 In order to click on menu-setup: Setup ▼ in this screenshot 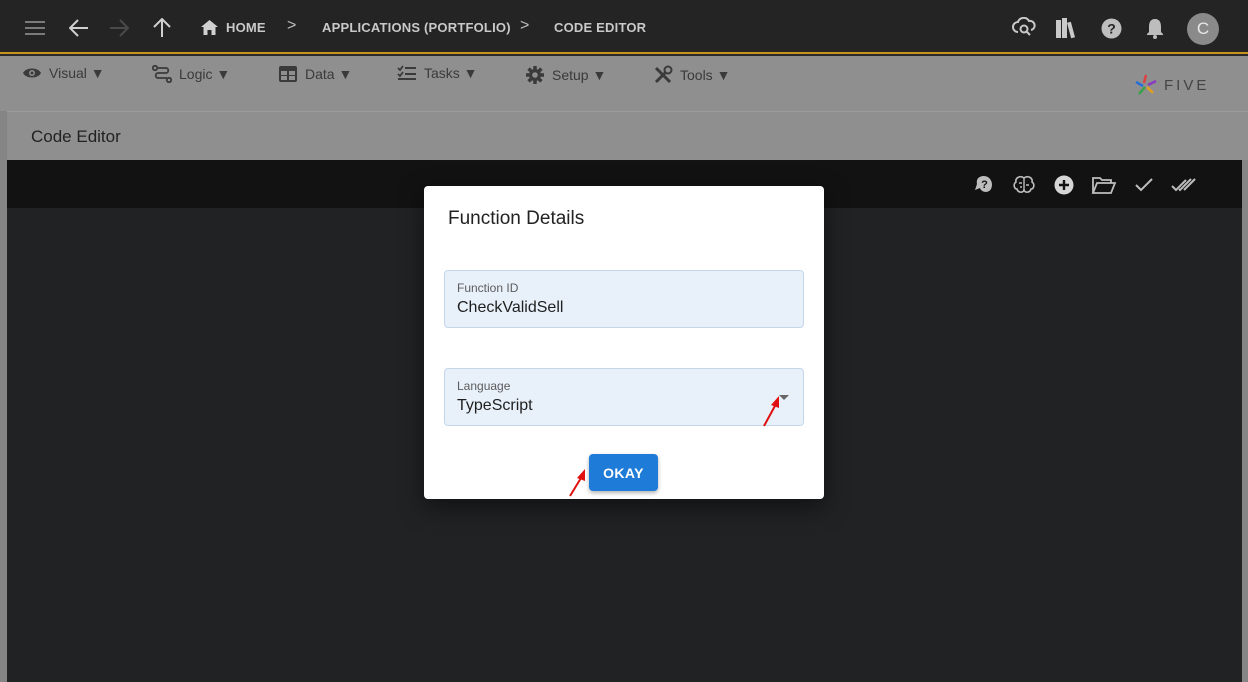, I will do `click(565, 75)`.